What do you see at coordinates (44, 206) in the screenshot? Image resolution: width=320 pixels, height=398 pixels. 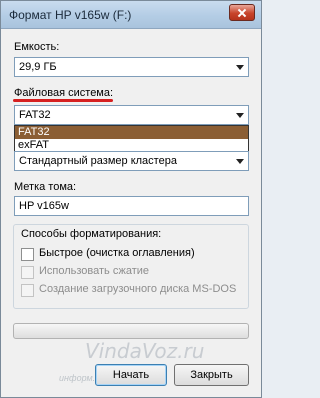 I see `volume-label-value: HP v165w` at bounding box center [44, 206].